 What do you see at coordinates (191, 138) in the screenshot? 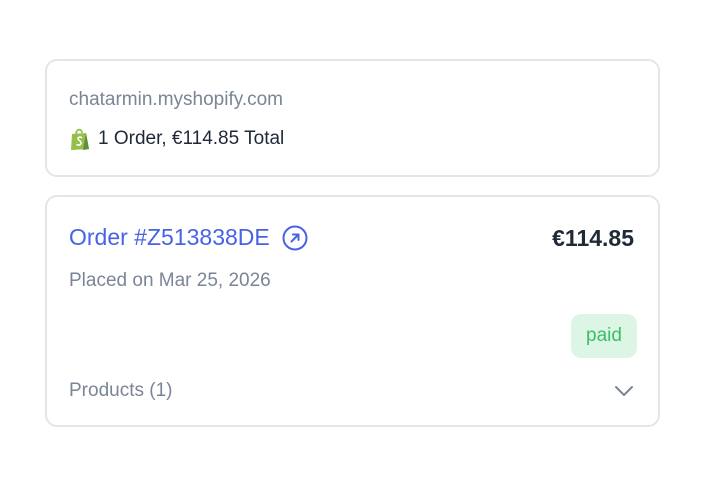
I see `store-summary-text: 1 Order, €114.85 Total` at bounding box center [191, 138].